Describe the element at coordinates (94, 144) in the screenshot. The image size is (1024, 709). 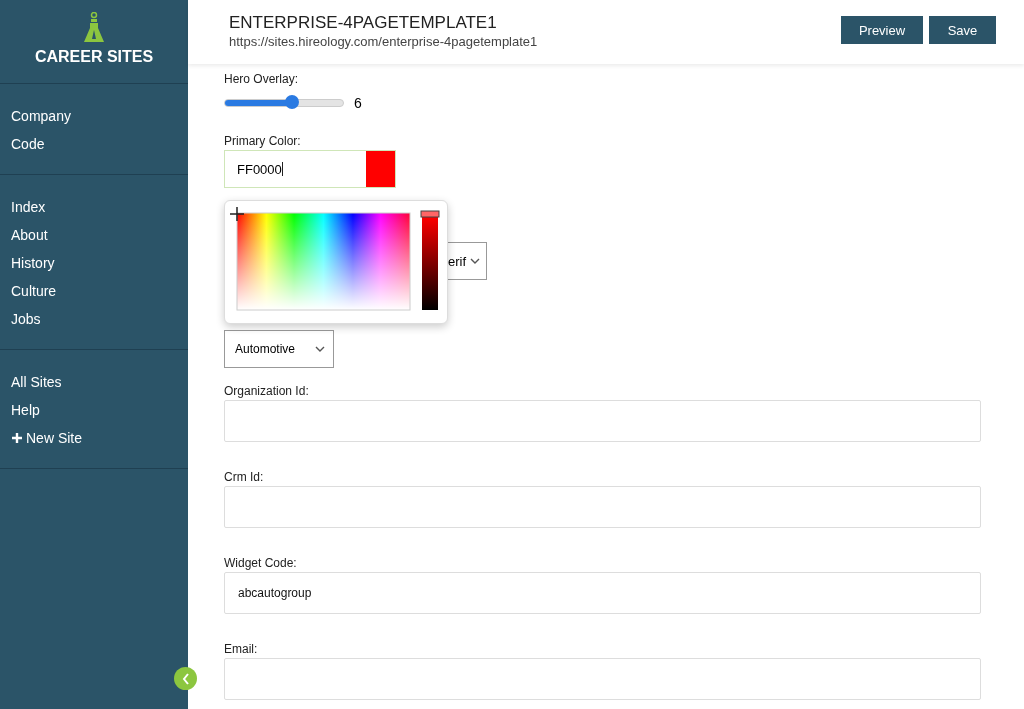
I see `nav-item: Code` at that location.